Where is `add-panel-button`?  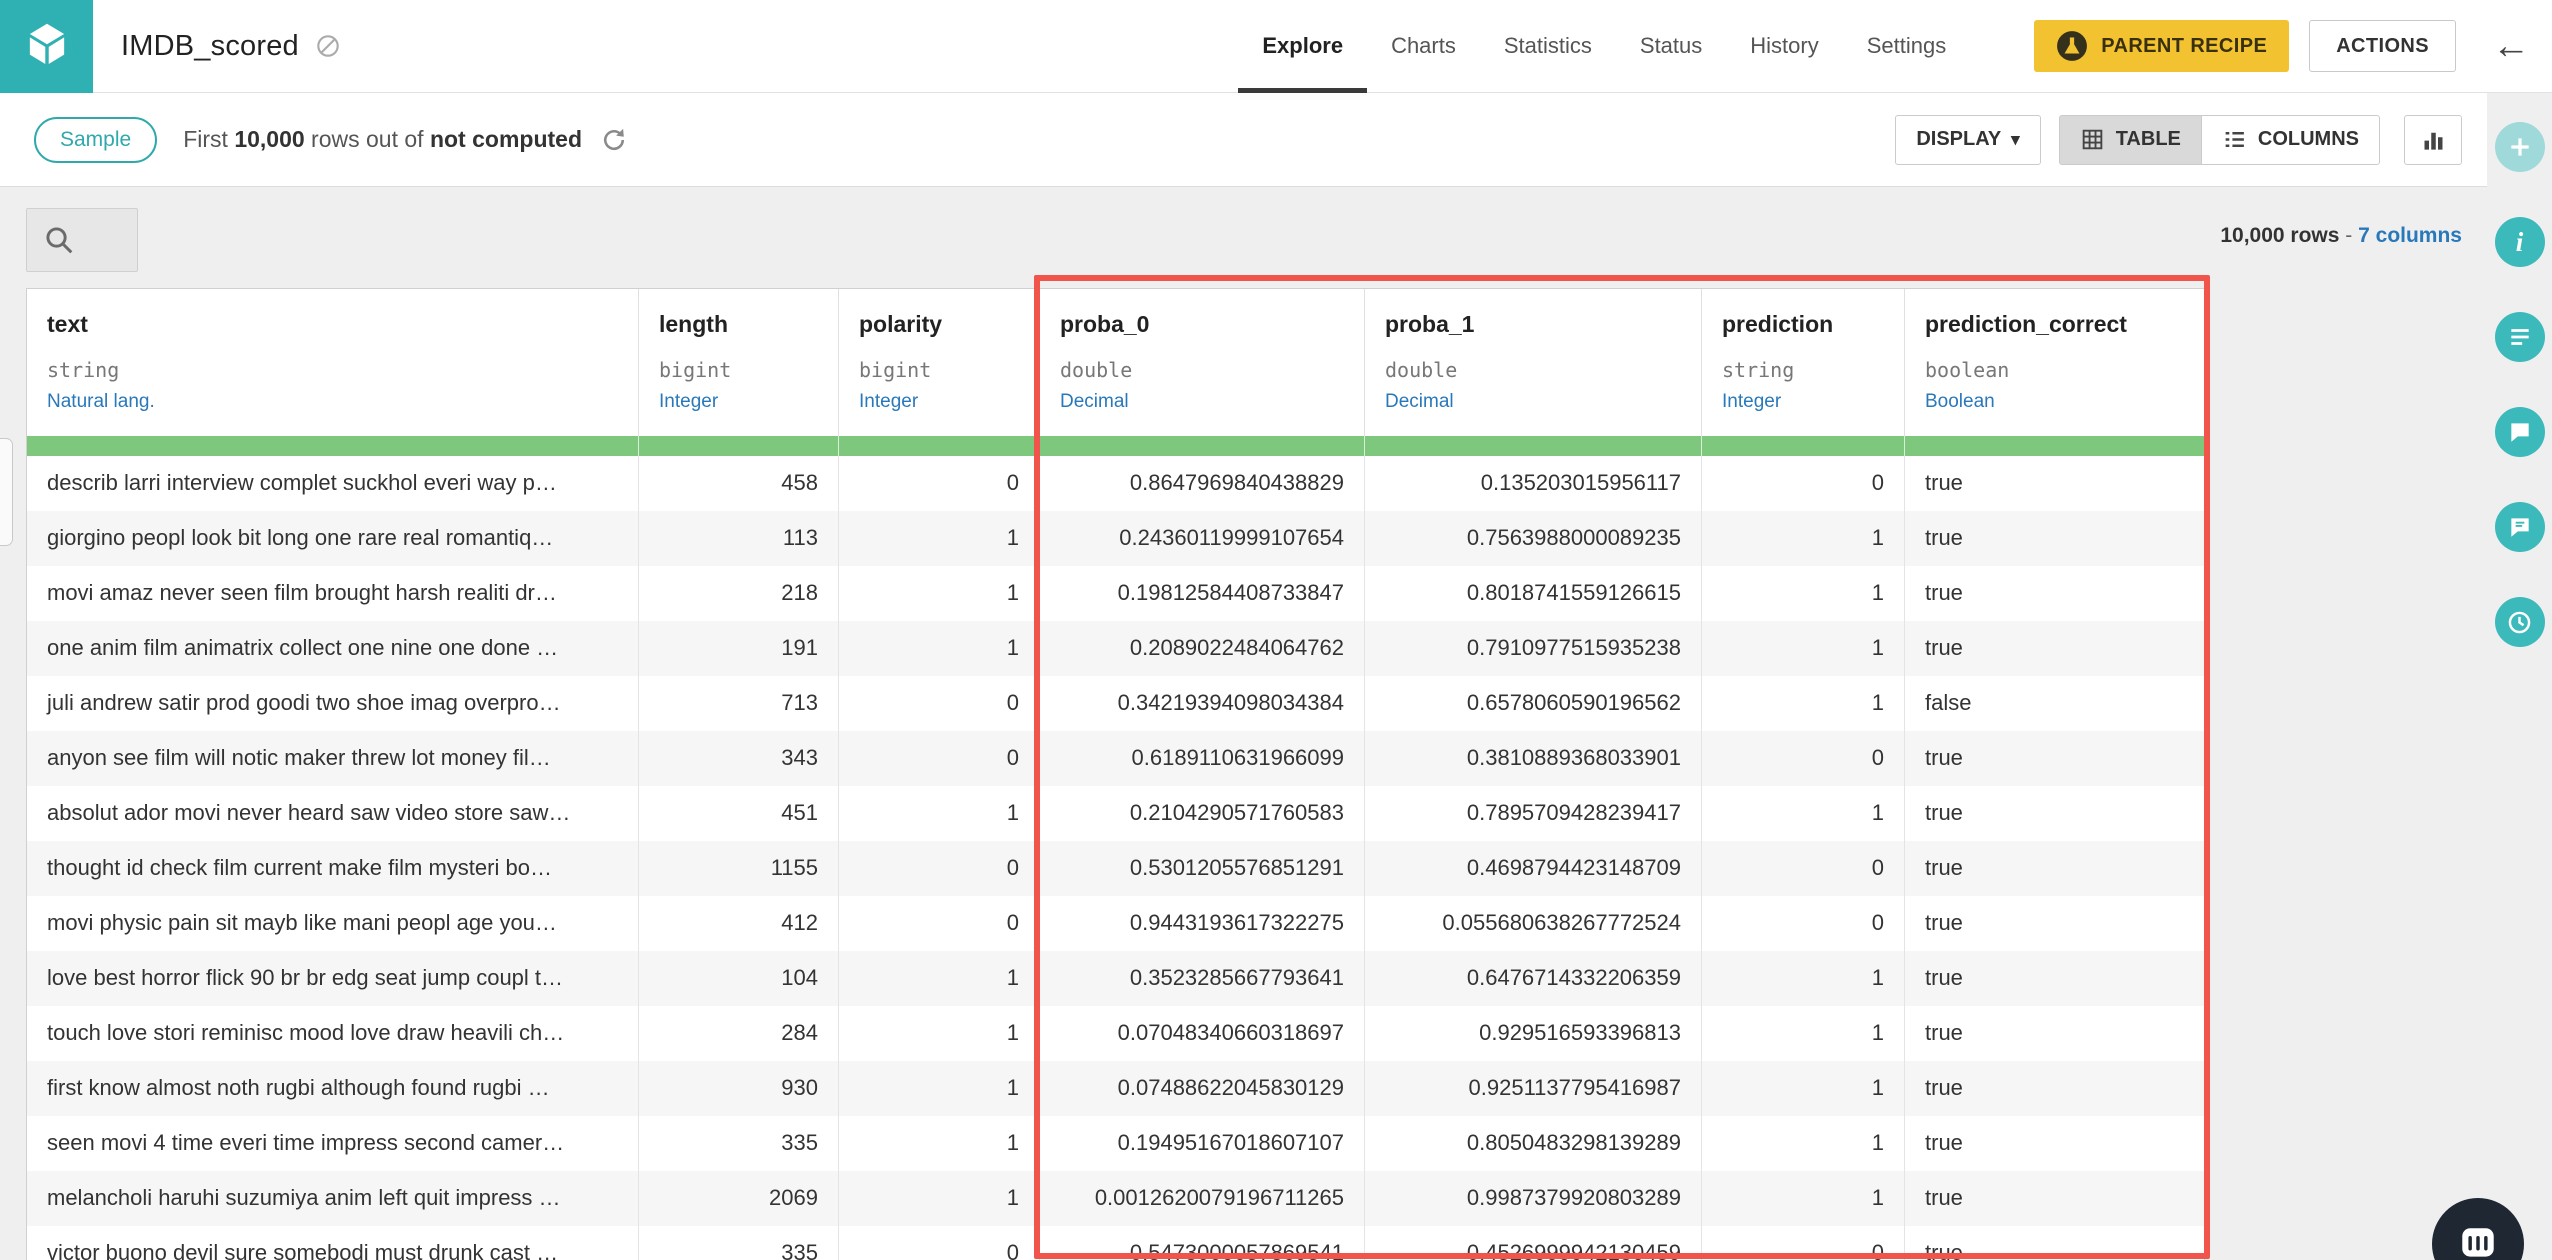
add-panel-button is located at coordinates (2519, 147).